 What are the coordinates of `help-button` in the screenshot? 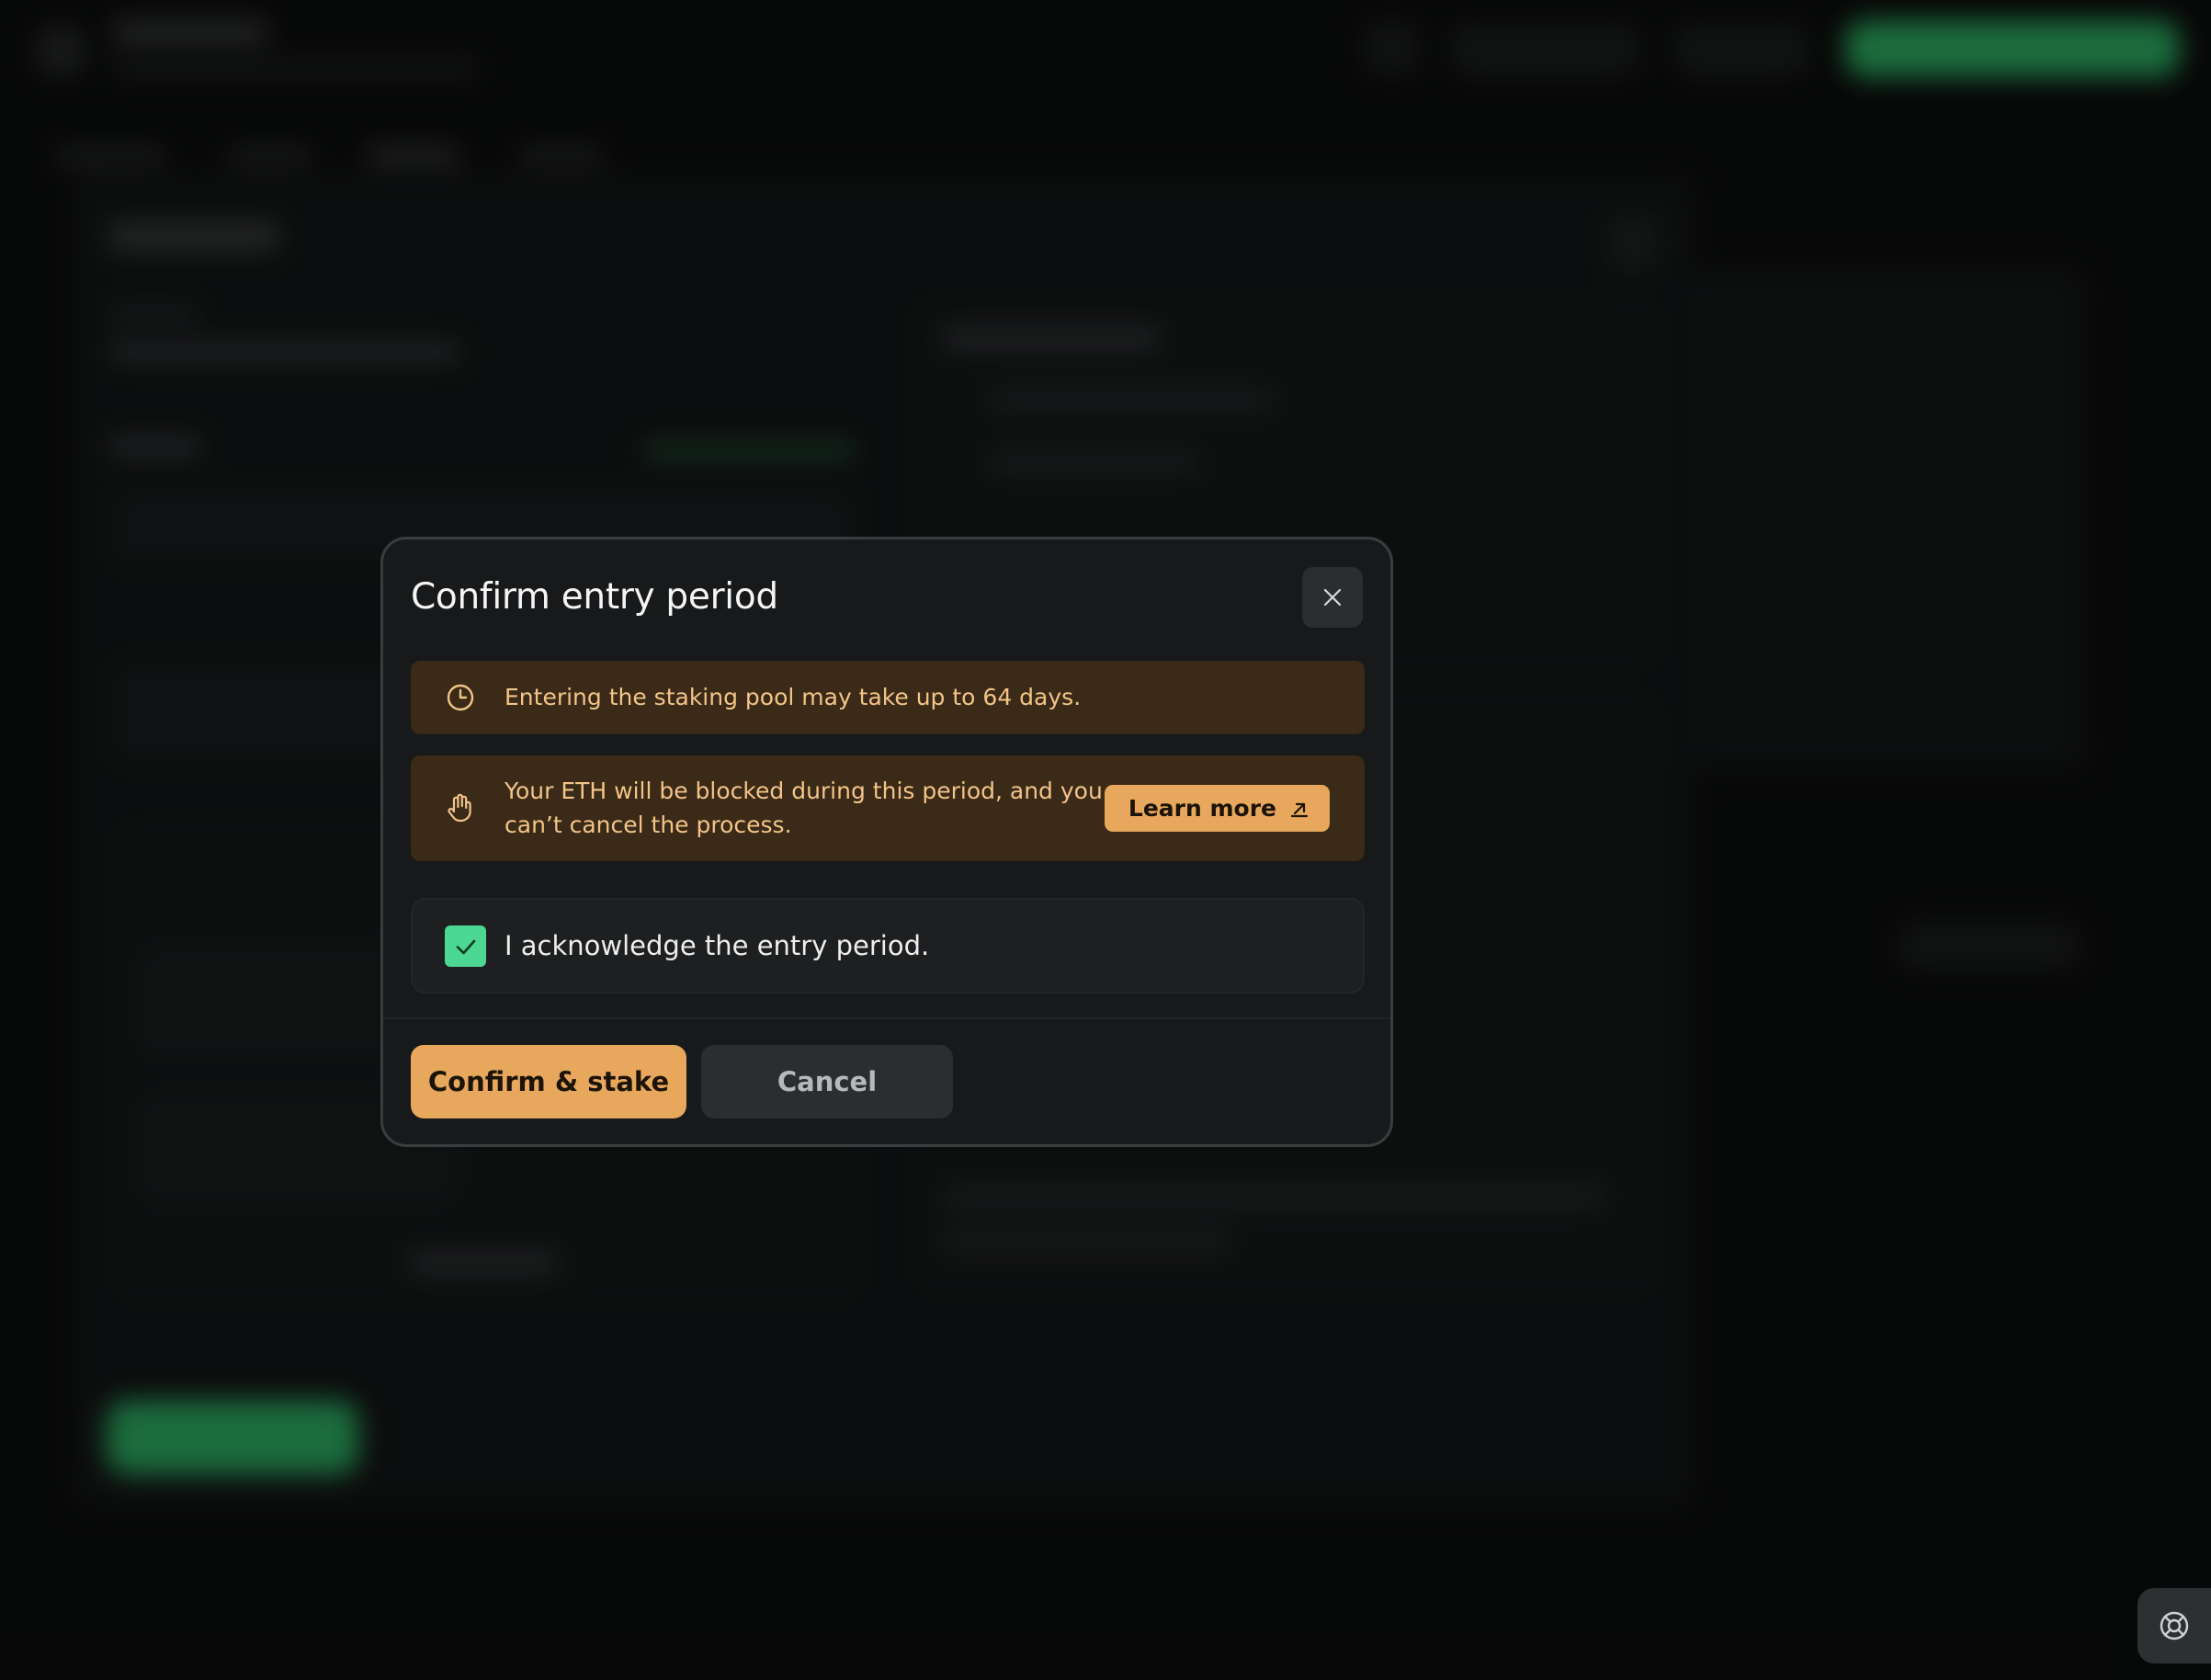 It's located at (2174, 1625).